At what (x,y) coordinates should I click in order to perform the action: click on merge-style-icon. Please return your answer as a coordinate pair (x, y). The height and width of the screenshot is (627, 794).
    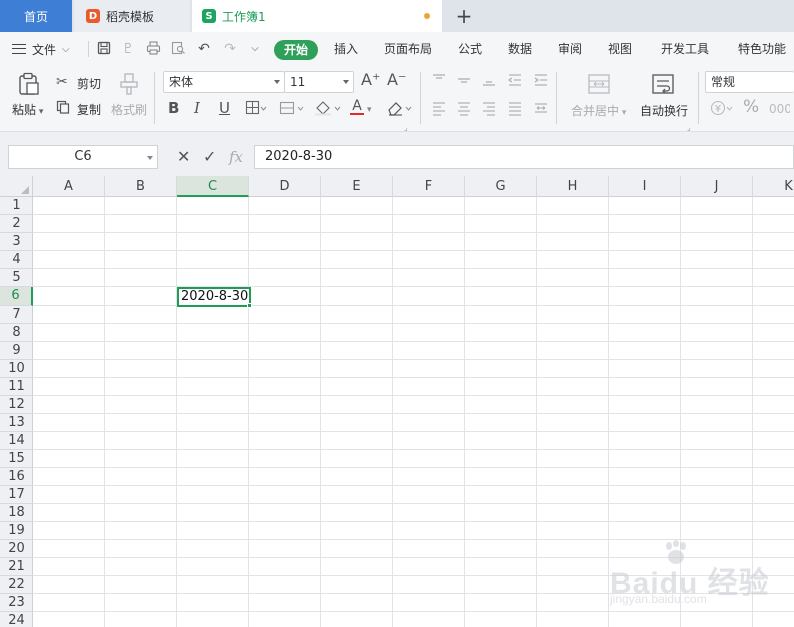
    Looking at the image, I should click on (292, 110).